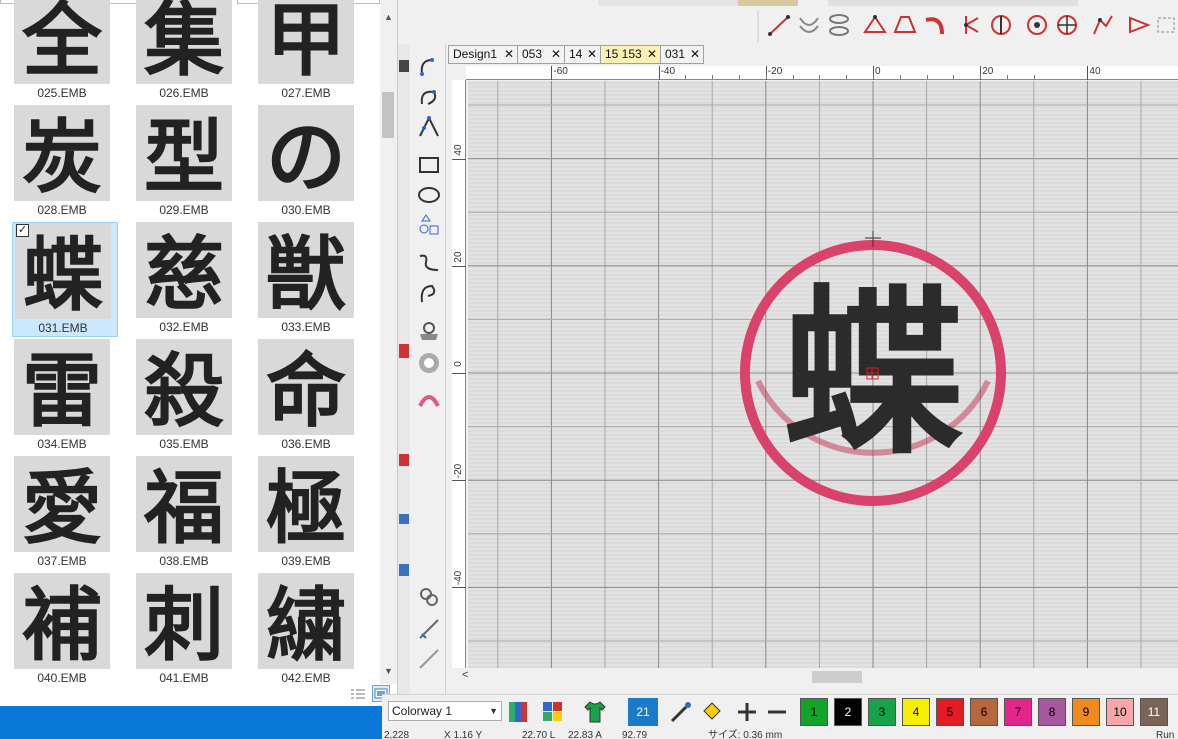  What do you see at coordinates (595, 712) in the screenshot?
I see `shirt-icon` at bounding box center [595, 712].